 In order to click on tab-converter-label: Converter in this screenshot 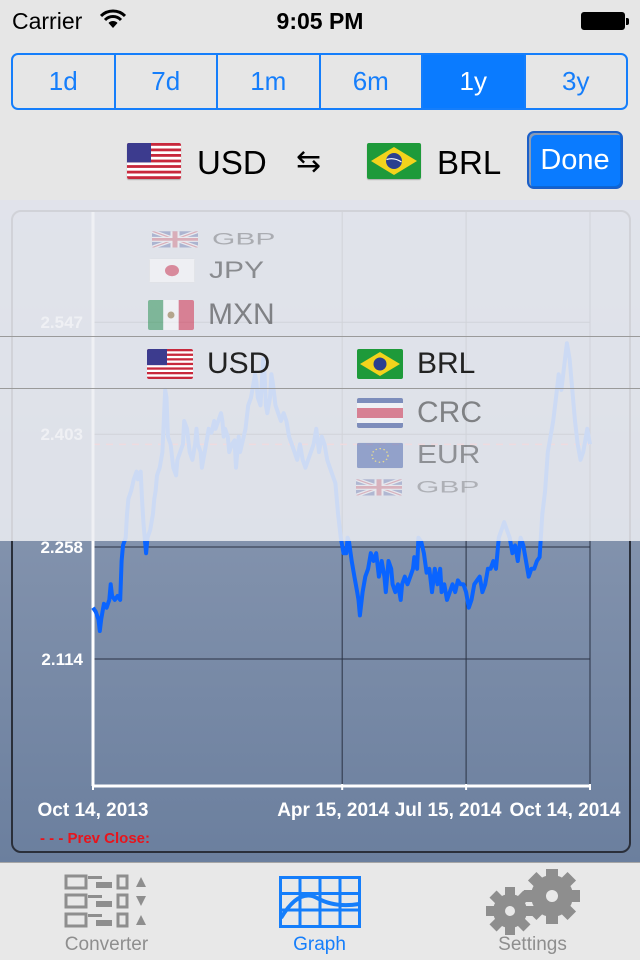, I will do `click(106, 944)`.